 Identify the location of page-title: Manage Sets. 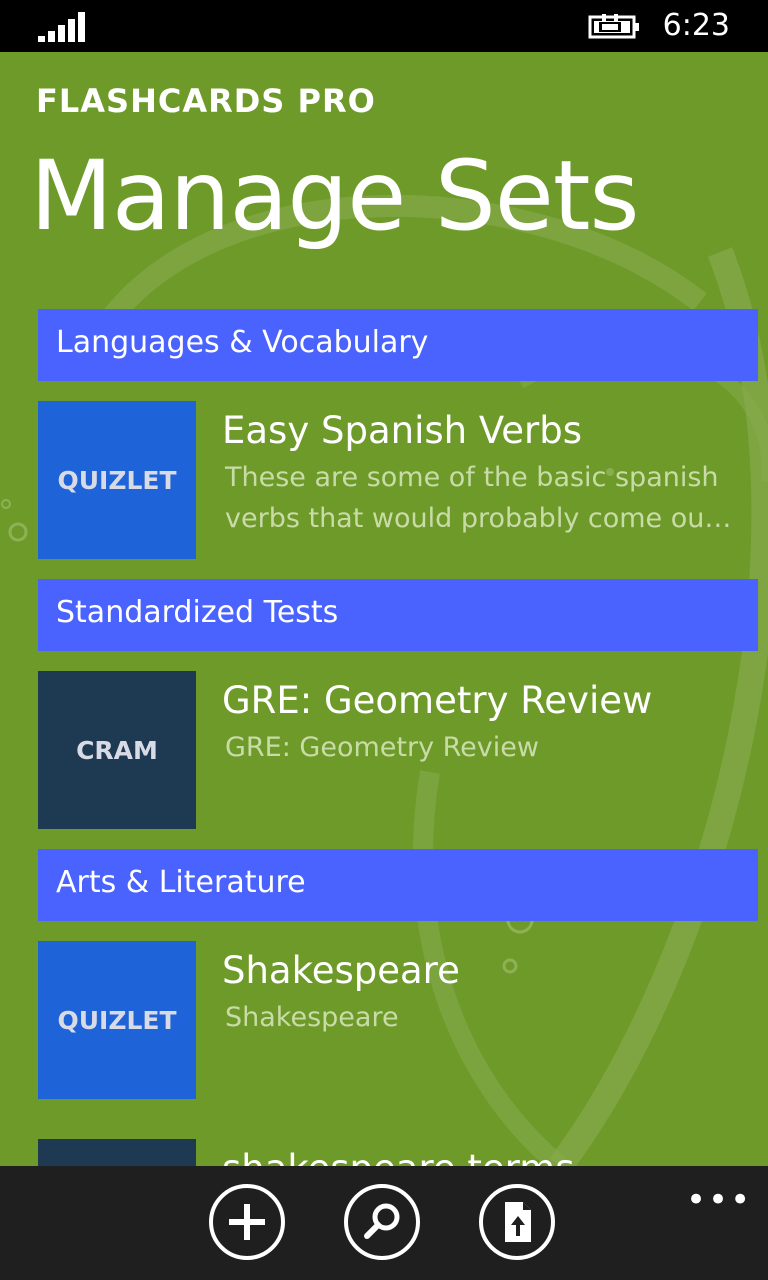
(334, 196).